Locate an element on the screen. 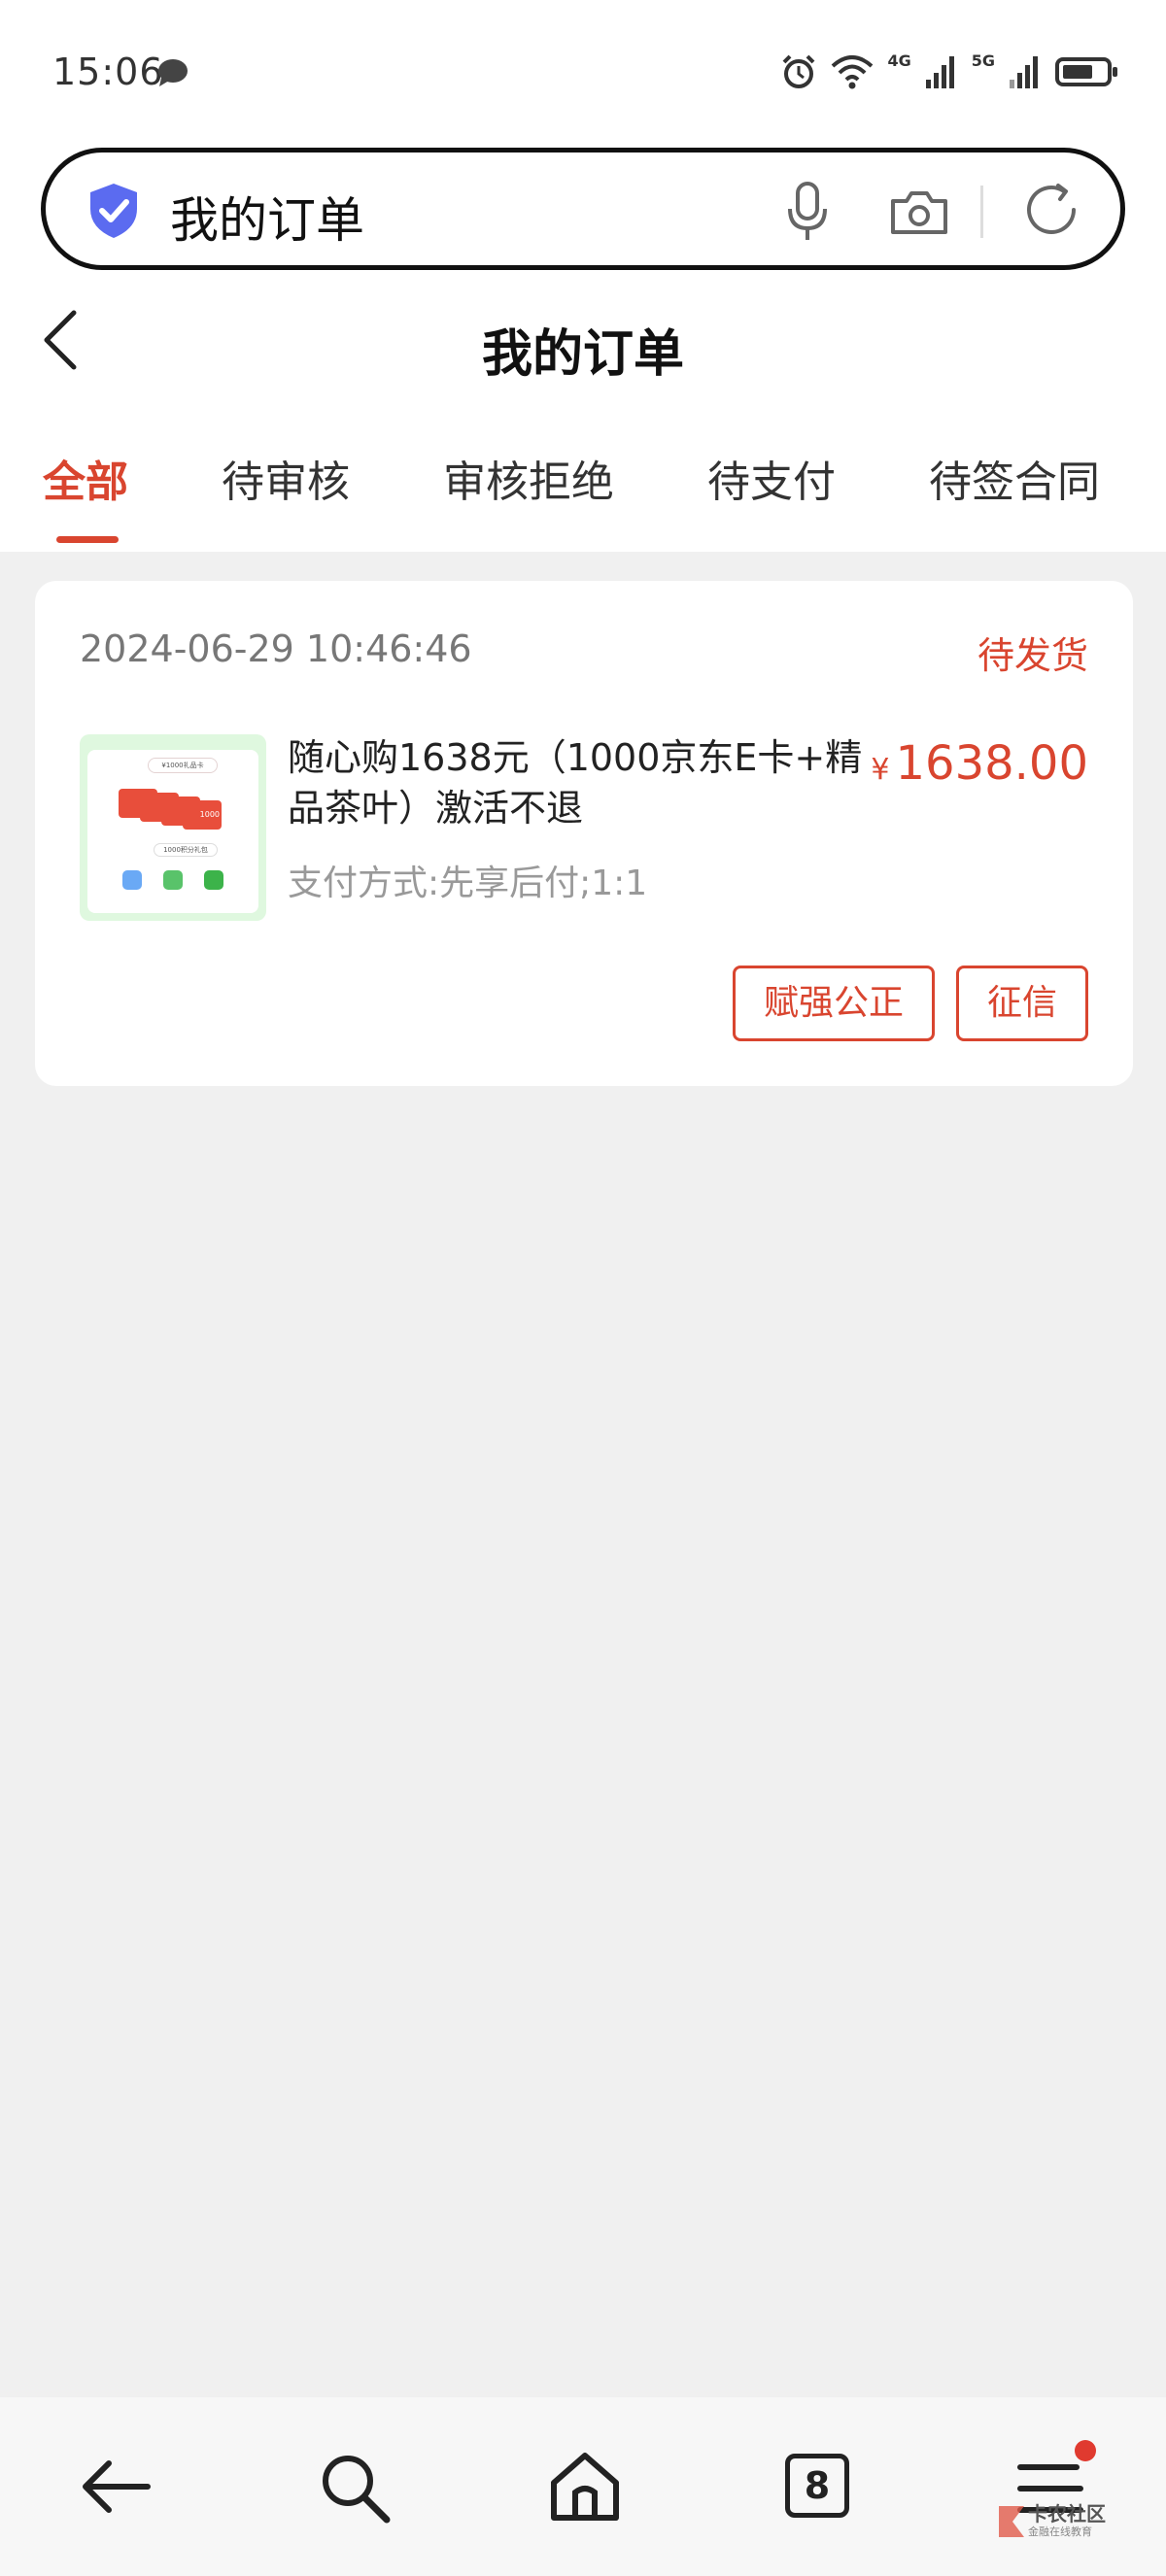 The height and width of the screenshot is (2576, 1166). microphone-icon is located at coordinates (807, 212).